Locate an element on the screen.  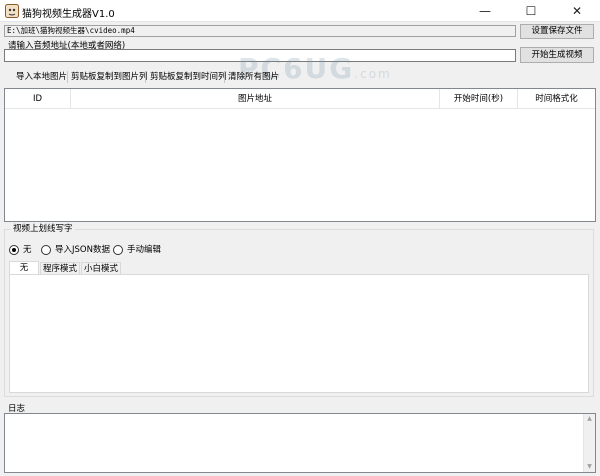
column-header-id: ID is located at coordinates (38, 99).